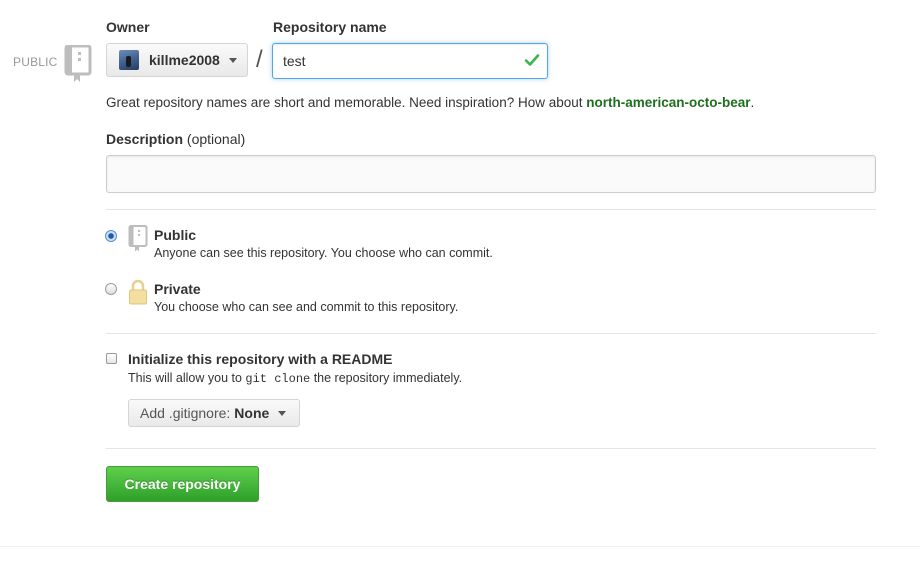 This screenshot has width=920, height=571. What do you see at coordinates (138, 292) in the screenshot?
I see `lock-icon` at bounding box center [138, 292].